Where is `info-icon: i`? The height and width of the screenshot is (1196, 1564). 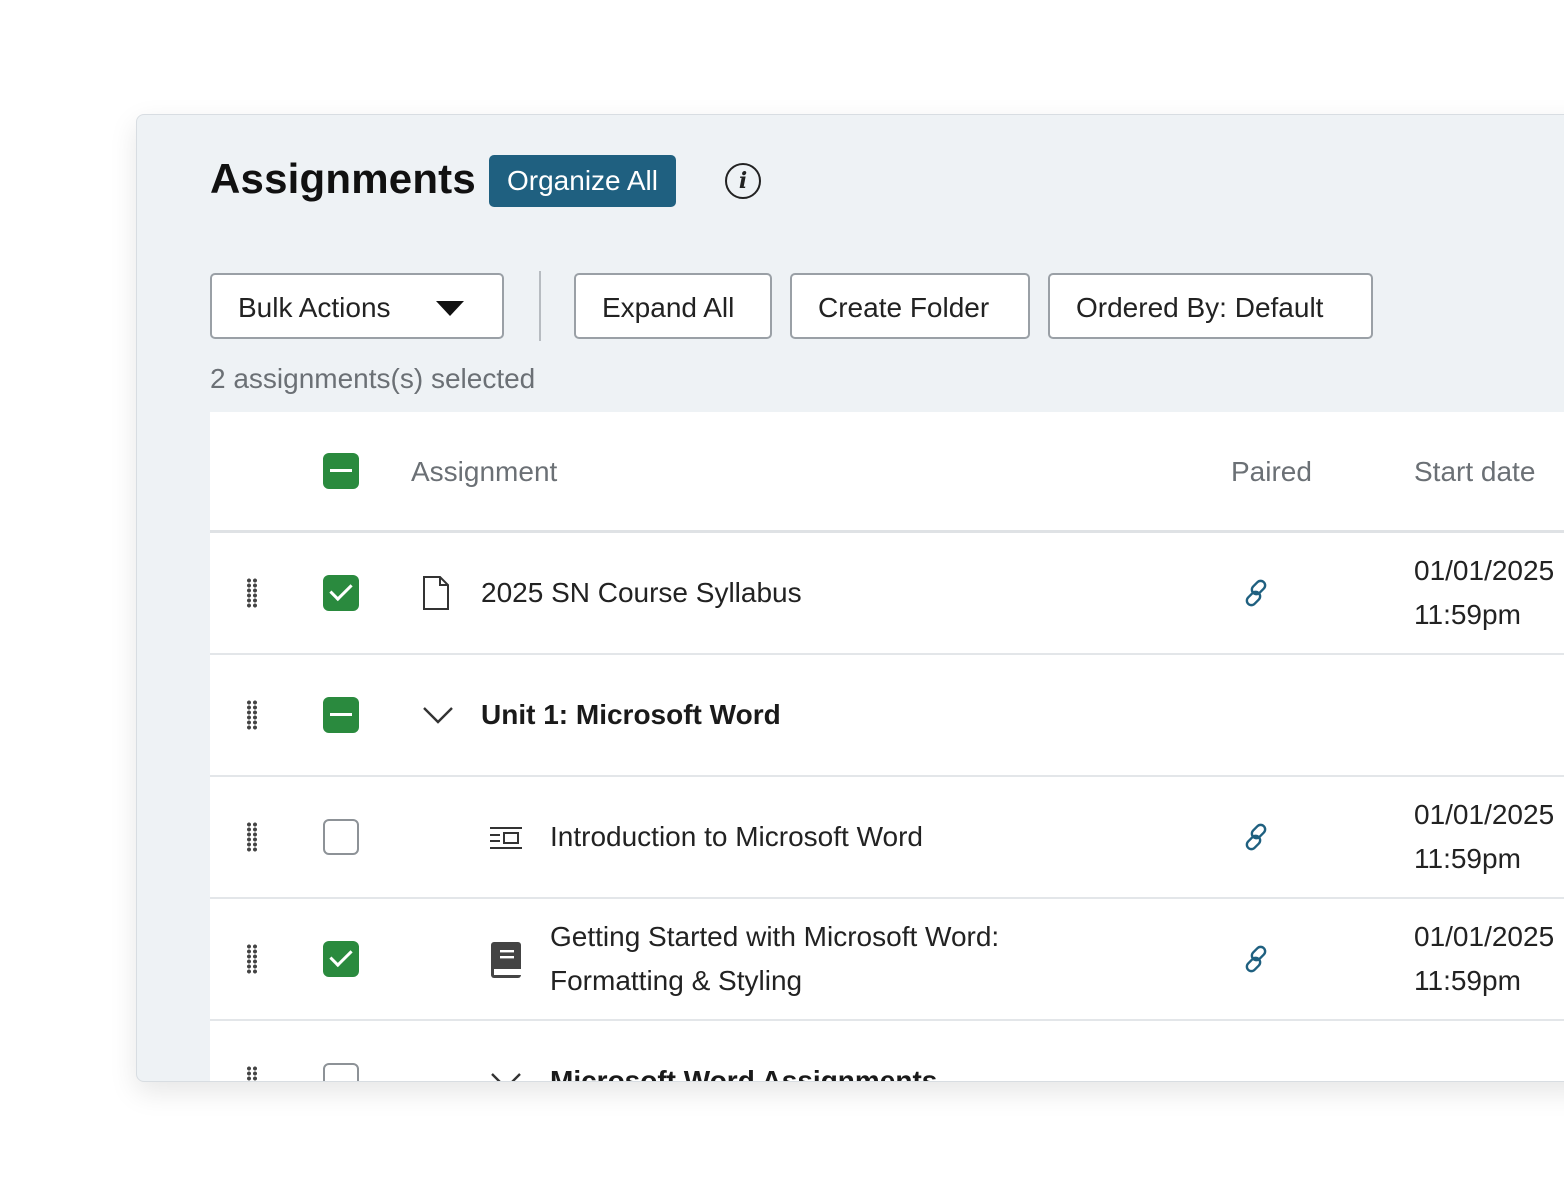 info-icon: i is located at coordinates (743, 181).